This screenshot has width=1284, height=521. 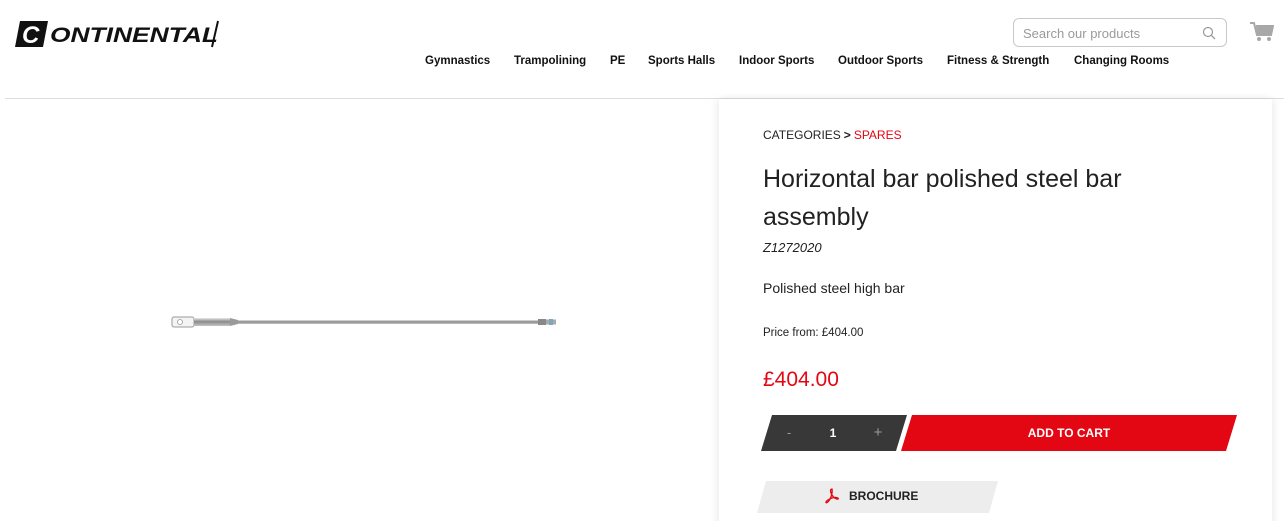 I want to click on add-to-cart-button: ADD TO CART, so click(x=1069, y=433).